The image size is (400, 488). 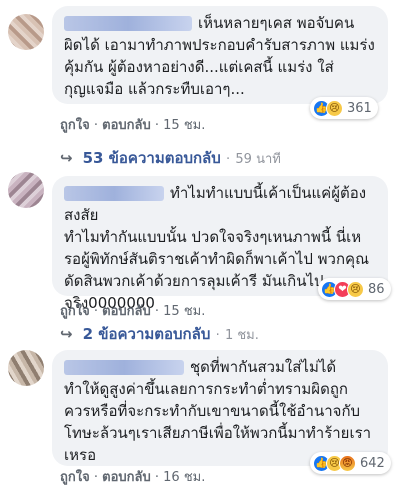 I want to click on replies-timestamp: 1 ชม., so click(x=241, y=335).